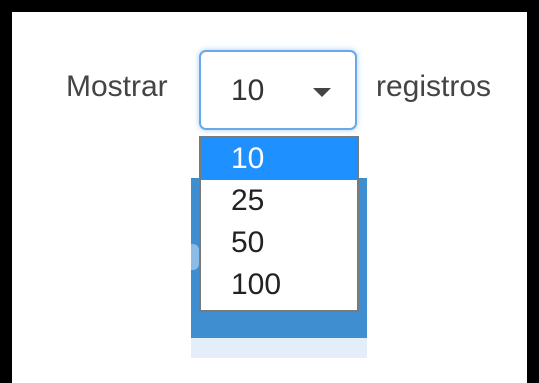 Image resolution: width=539 pixels, height=383 pixels. Describe the element at coordinates (434, 86) in the screenshot. I see `records-label: registros` at that location.